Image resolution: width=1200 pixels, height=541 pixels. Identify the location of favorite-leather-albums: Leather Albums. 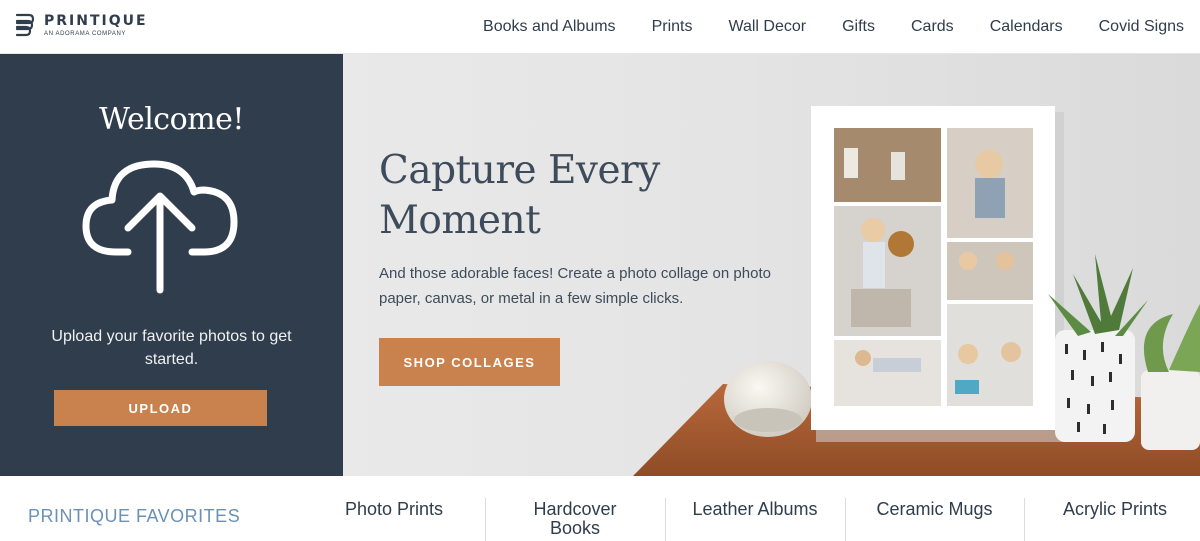
(755, 520).